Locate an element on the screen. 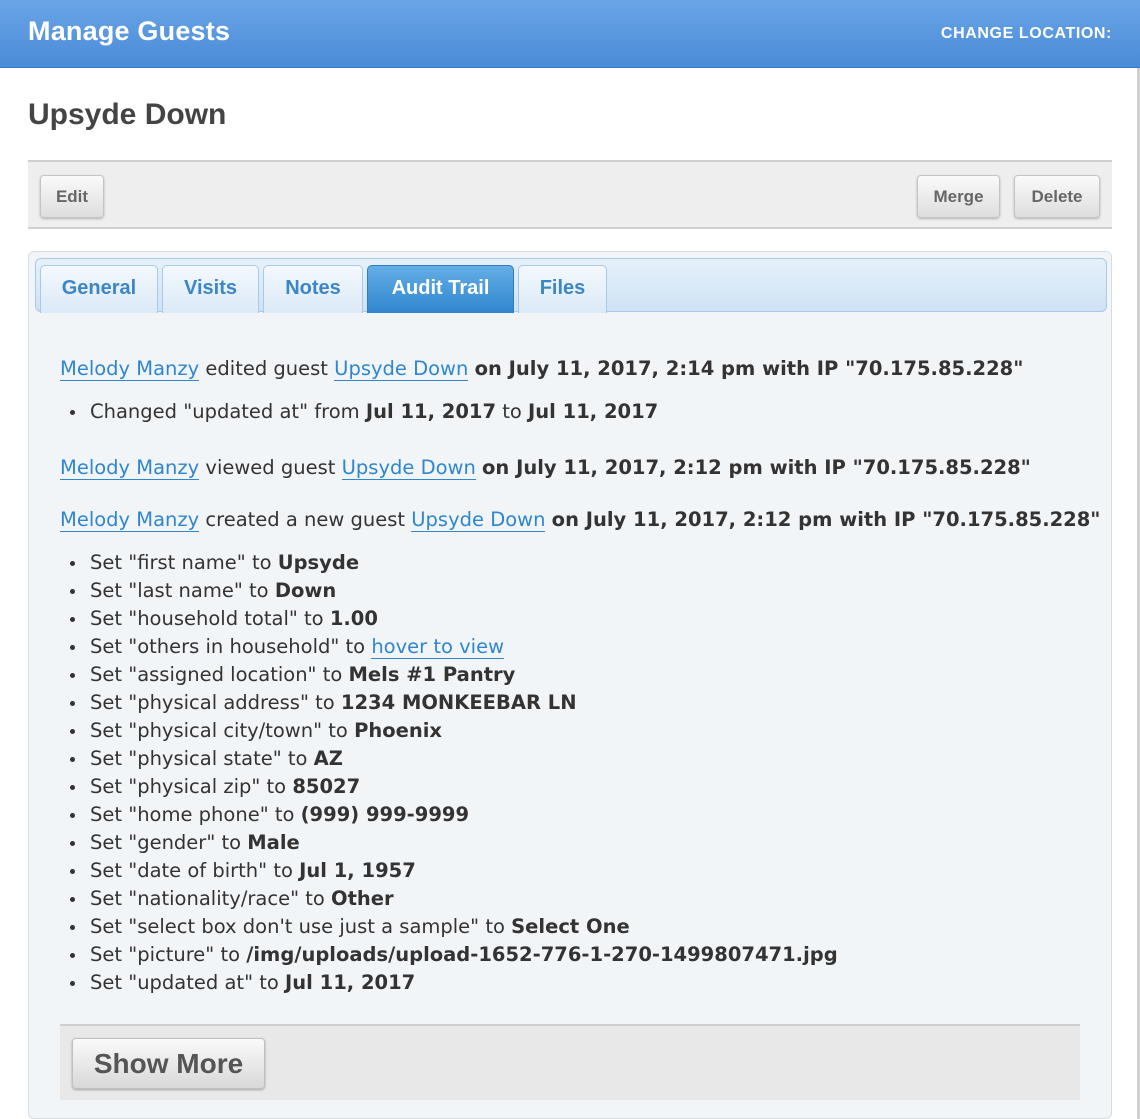  change-value: Jul 11, 2017 is located at coordinates (350, 982).